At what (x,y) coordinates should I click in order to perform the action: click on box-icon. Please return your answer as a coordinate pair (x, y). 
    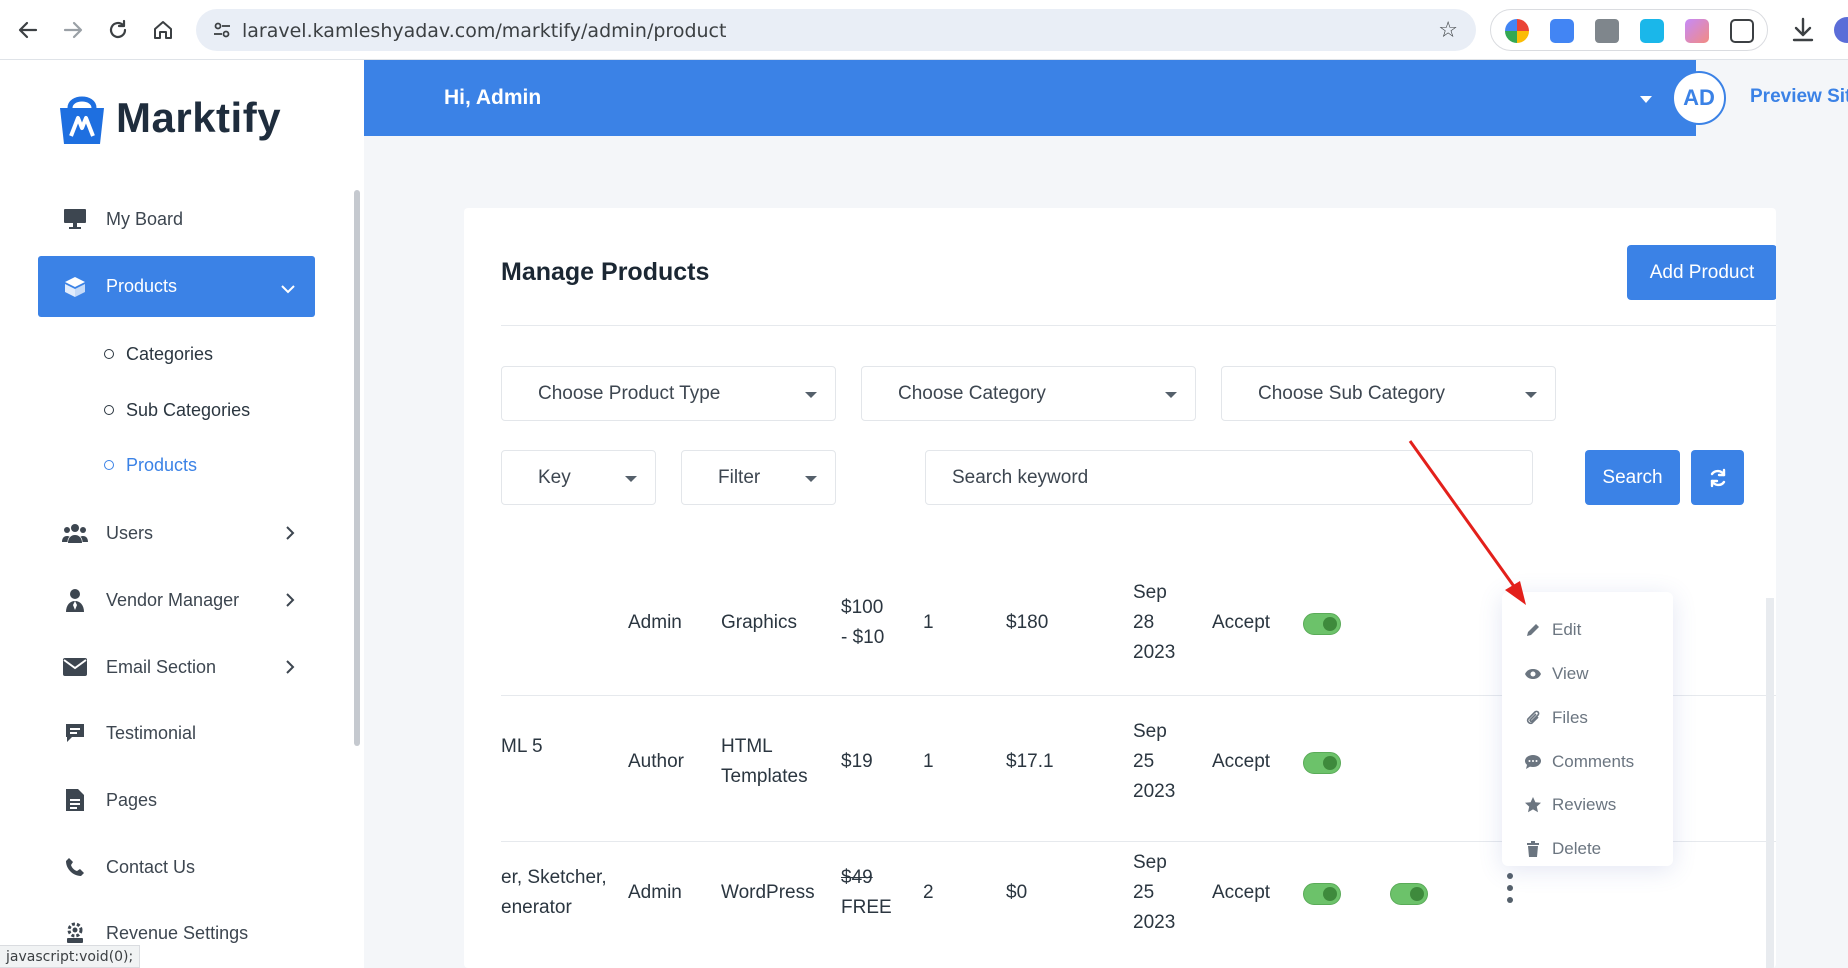
    Looking at the image, I should click on (75, 287).